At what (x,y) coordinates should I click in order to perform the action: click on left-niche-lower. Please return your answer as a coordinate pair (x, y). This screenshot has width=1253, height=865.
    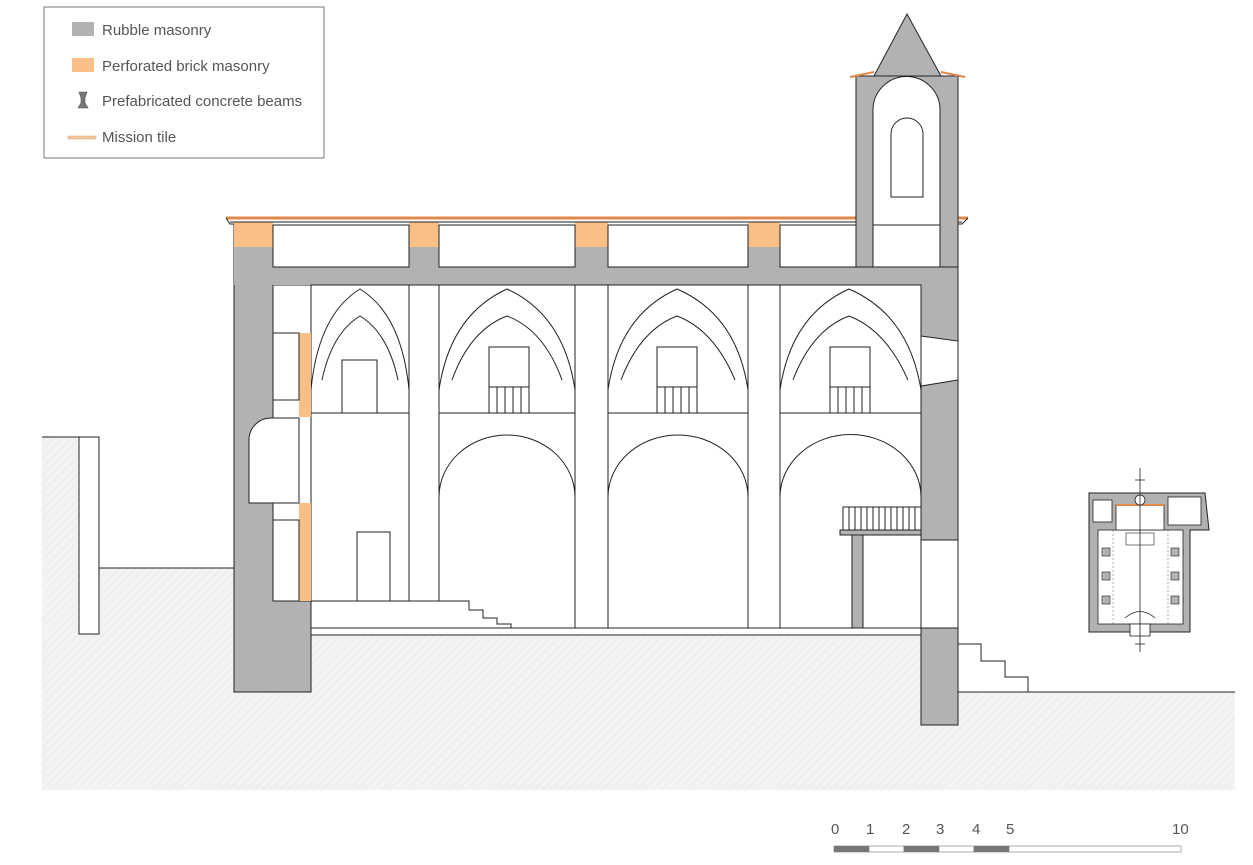
    Looking at the image, I should click on (286, 560).